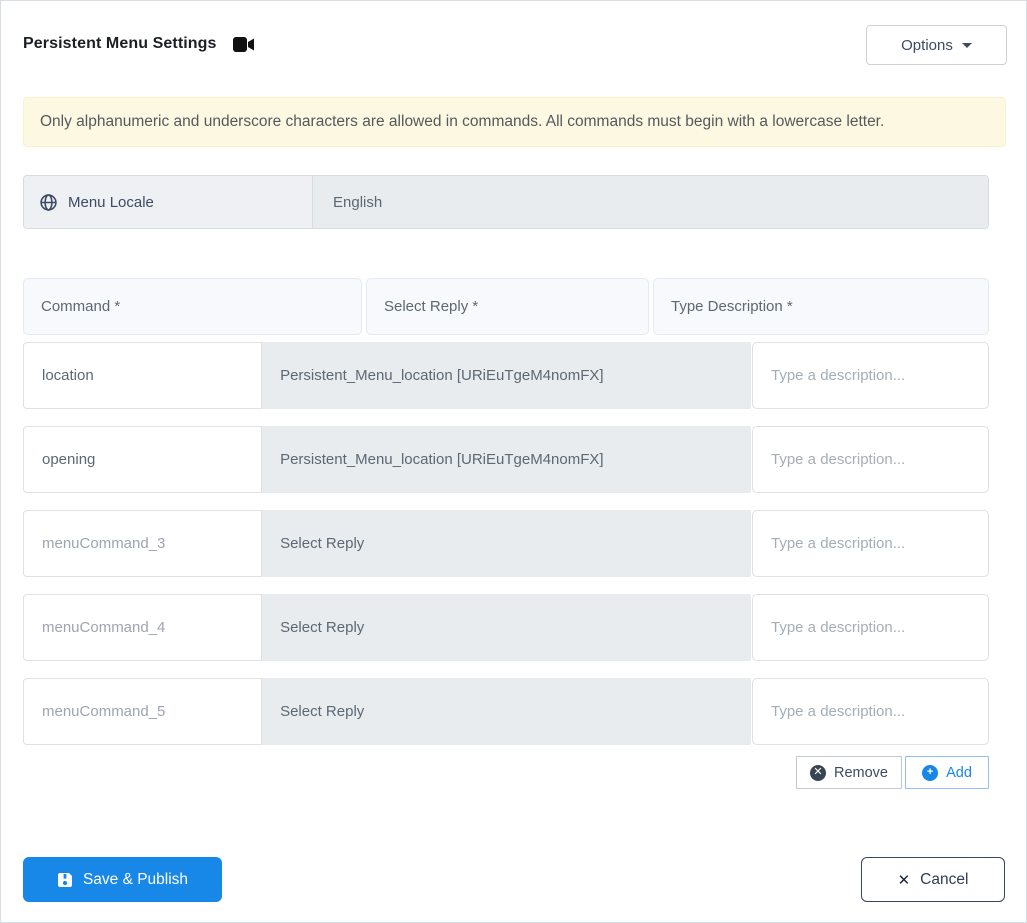 The width and height of the screenshot is (1027, 923). What do you see at coordinates (513, 889) in the screenshot?
I see `card-footer: Save & Publish ✕ Cancel` at bounding box center [513, 889].